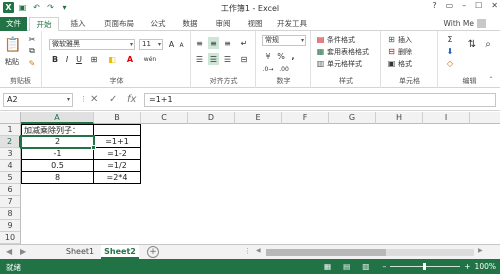  What do you see at coordinates (268, 69) in the screenshot?
I see `increase-decimal-icon: .0→` at bounding box center [268, 69].